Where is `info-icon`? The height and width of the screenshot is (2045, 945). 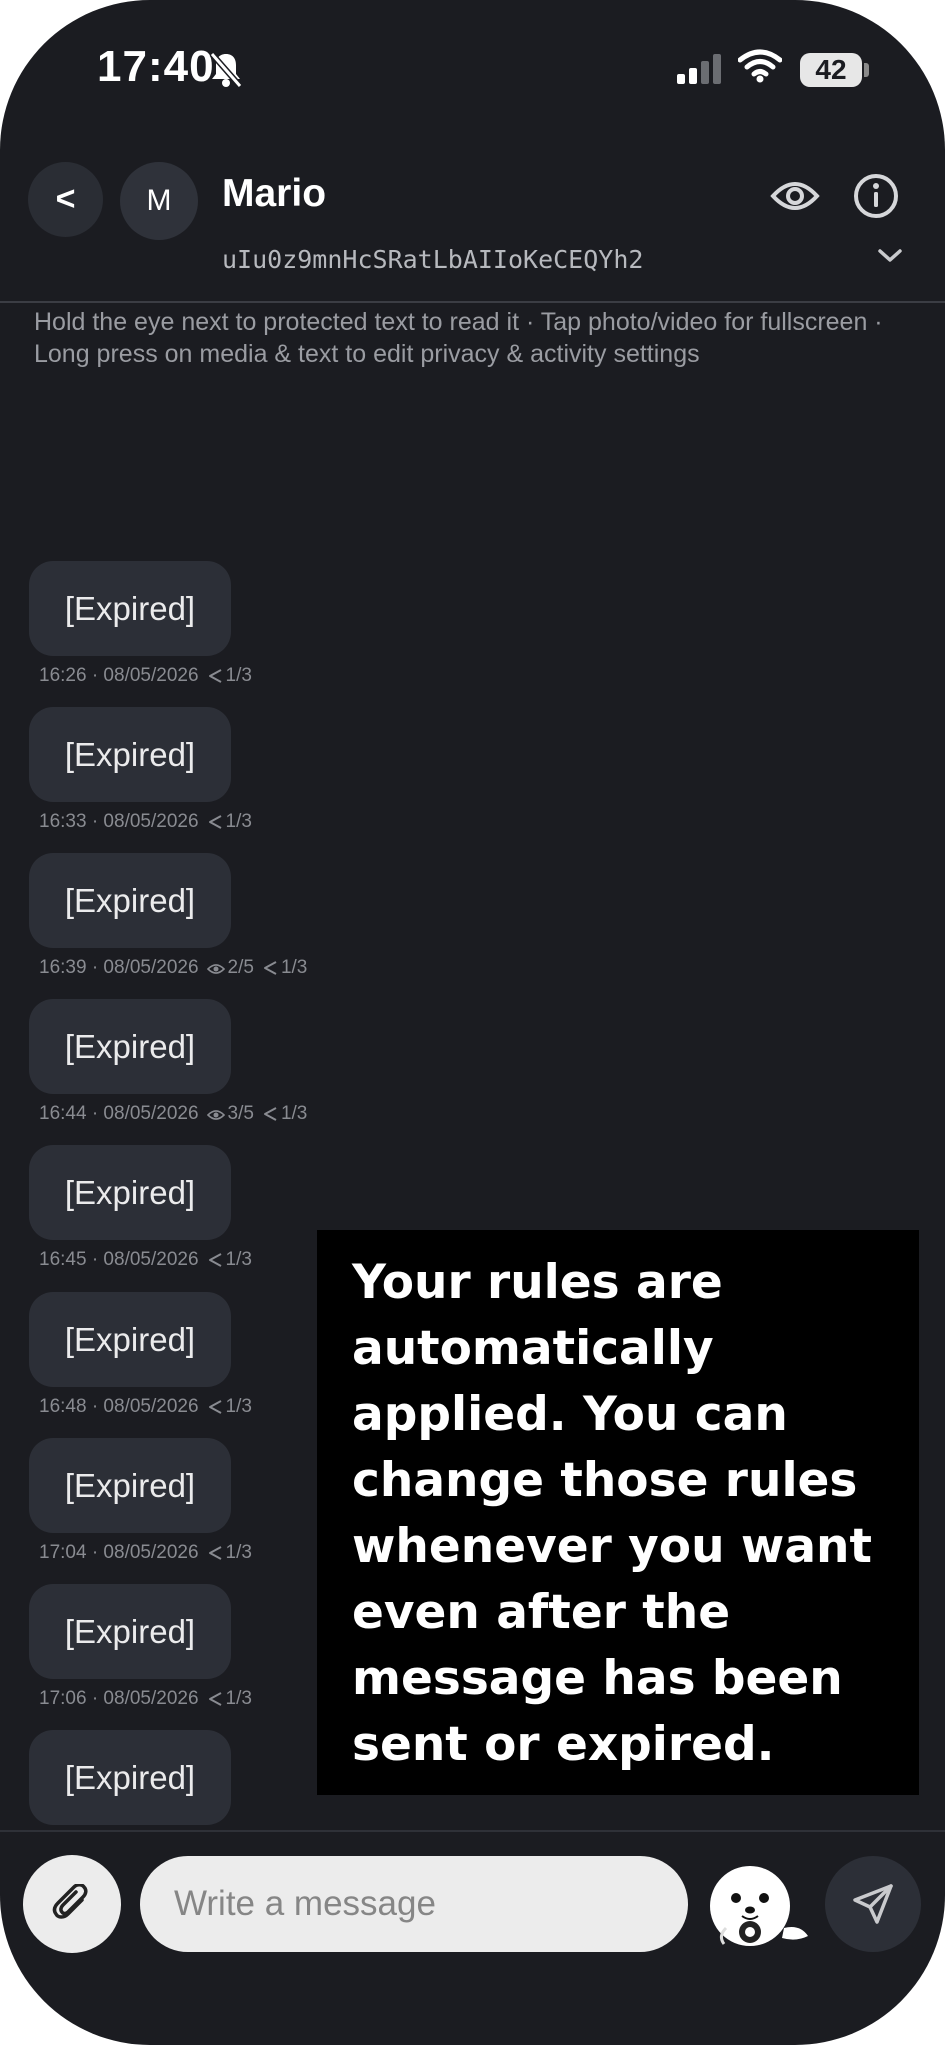
info-icon is located at coordinates (876, 196).